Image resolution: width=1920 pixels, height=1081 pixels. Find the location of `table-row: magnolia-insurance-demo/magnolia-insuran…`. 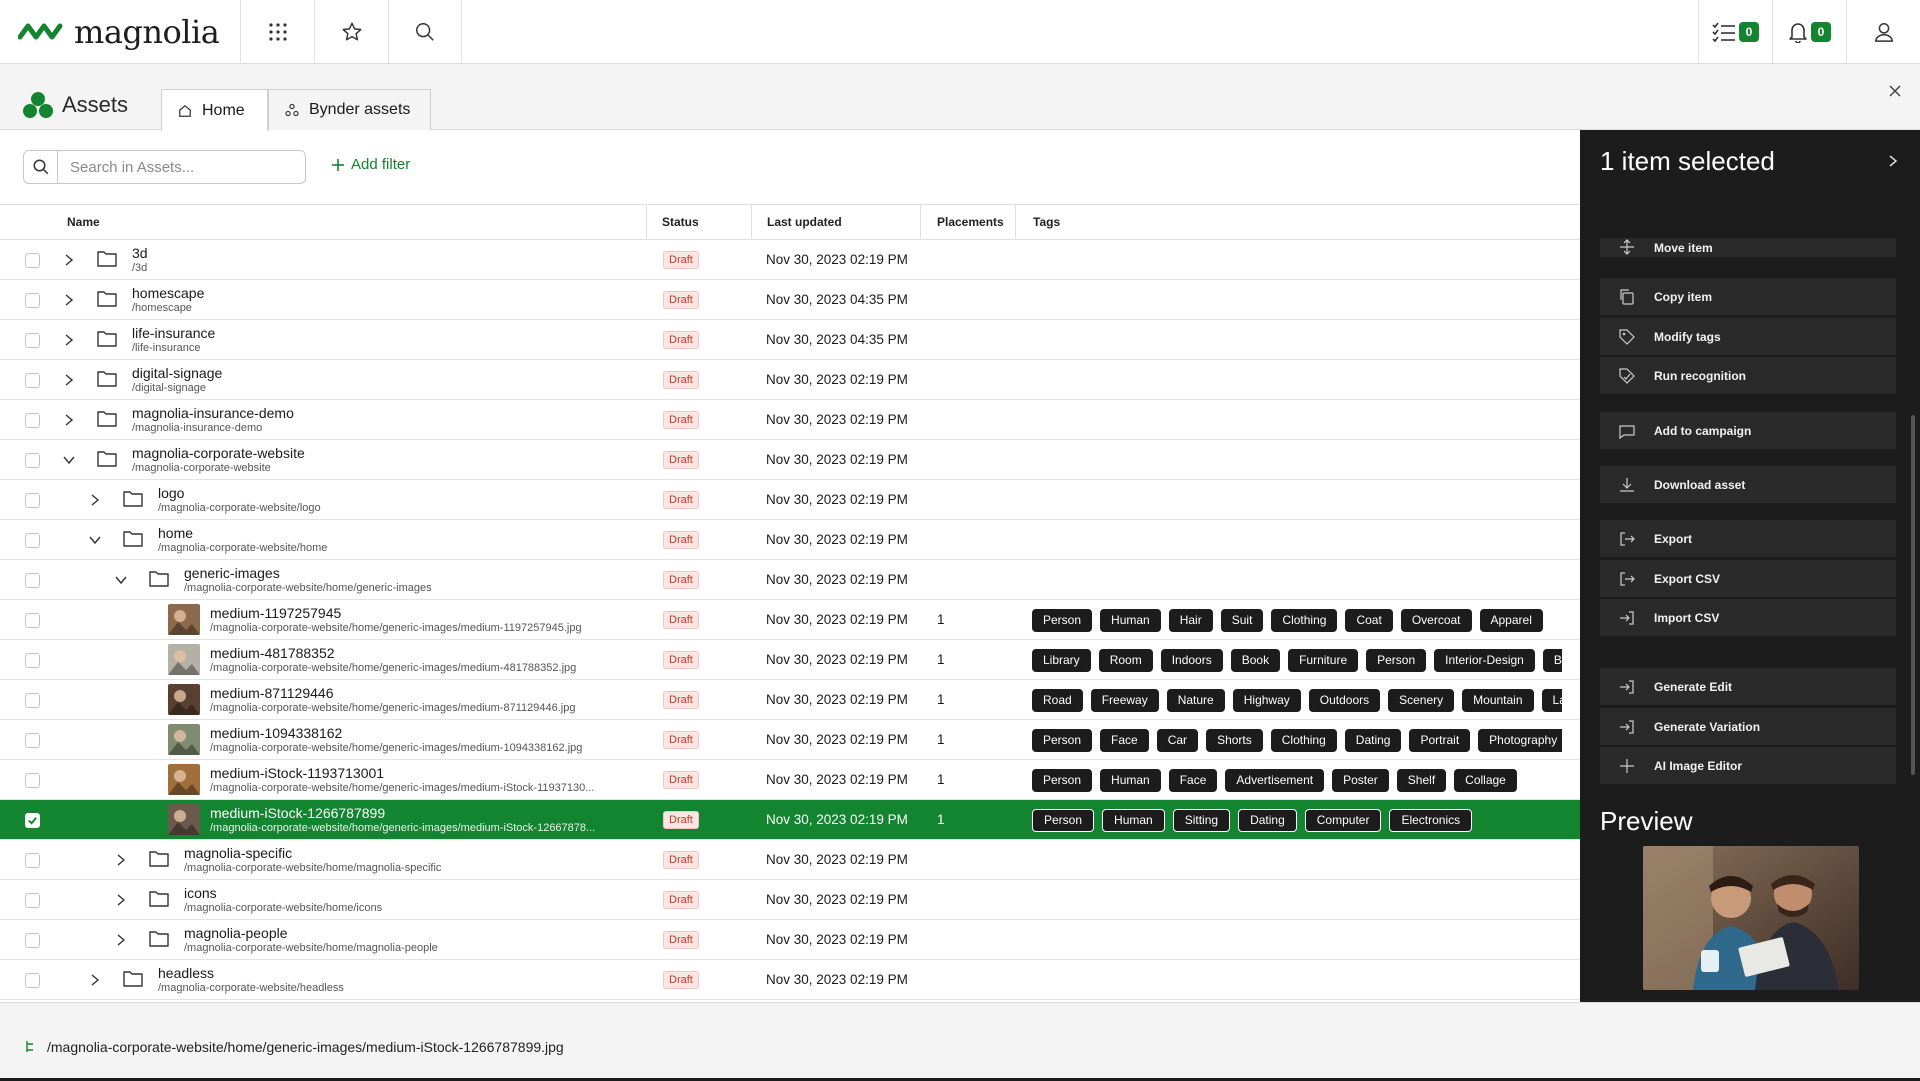

table-row: magnolia-insurance-demo/magnolia-insuran… is located at coordinates (790, 420).